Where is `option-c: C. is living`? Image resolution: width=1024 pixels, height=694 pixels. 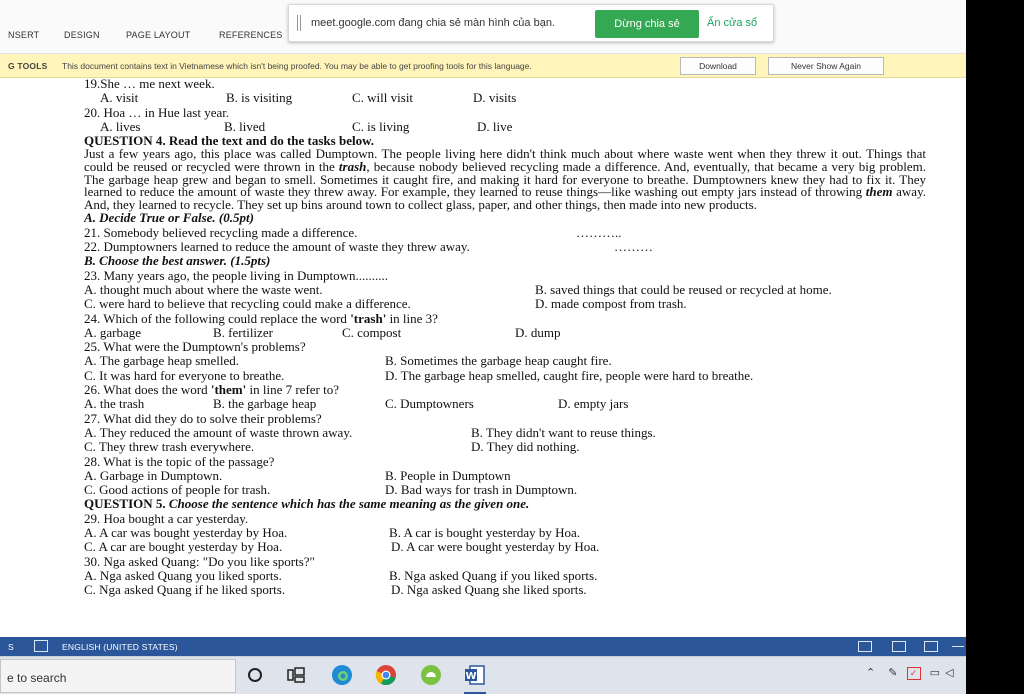 option-c: C. is living is located at coordinates (381, 126).